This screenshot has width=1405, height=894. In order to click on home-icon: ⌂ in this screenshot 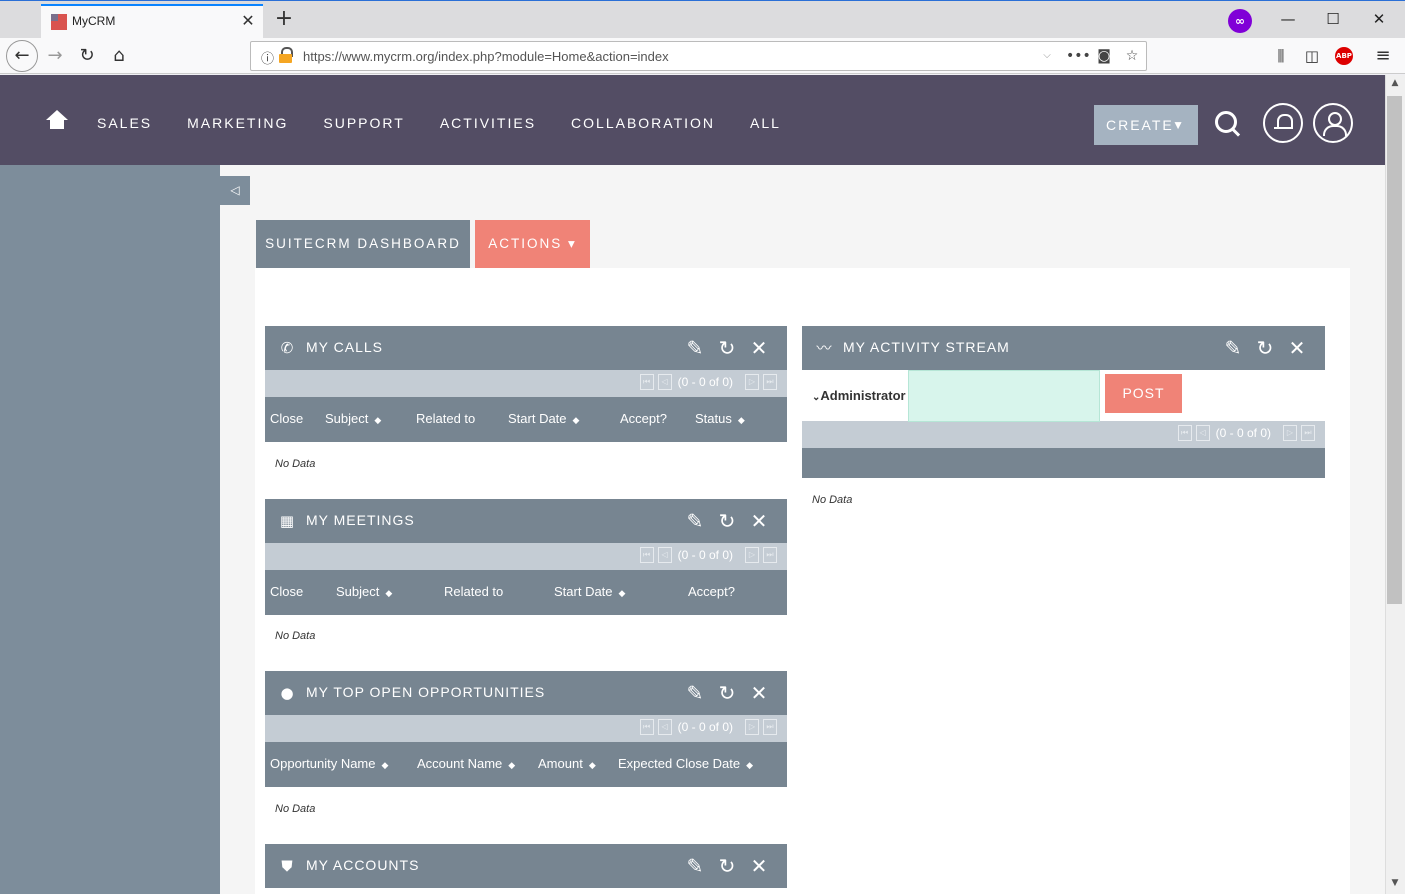, I will do `click(119, 56)`.